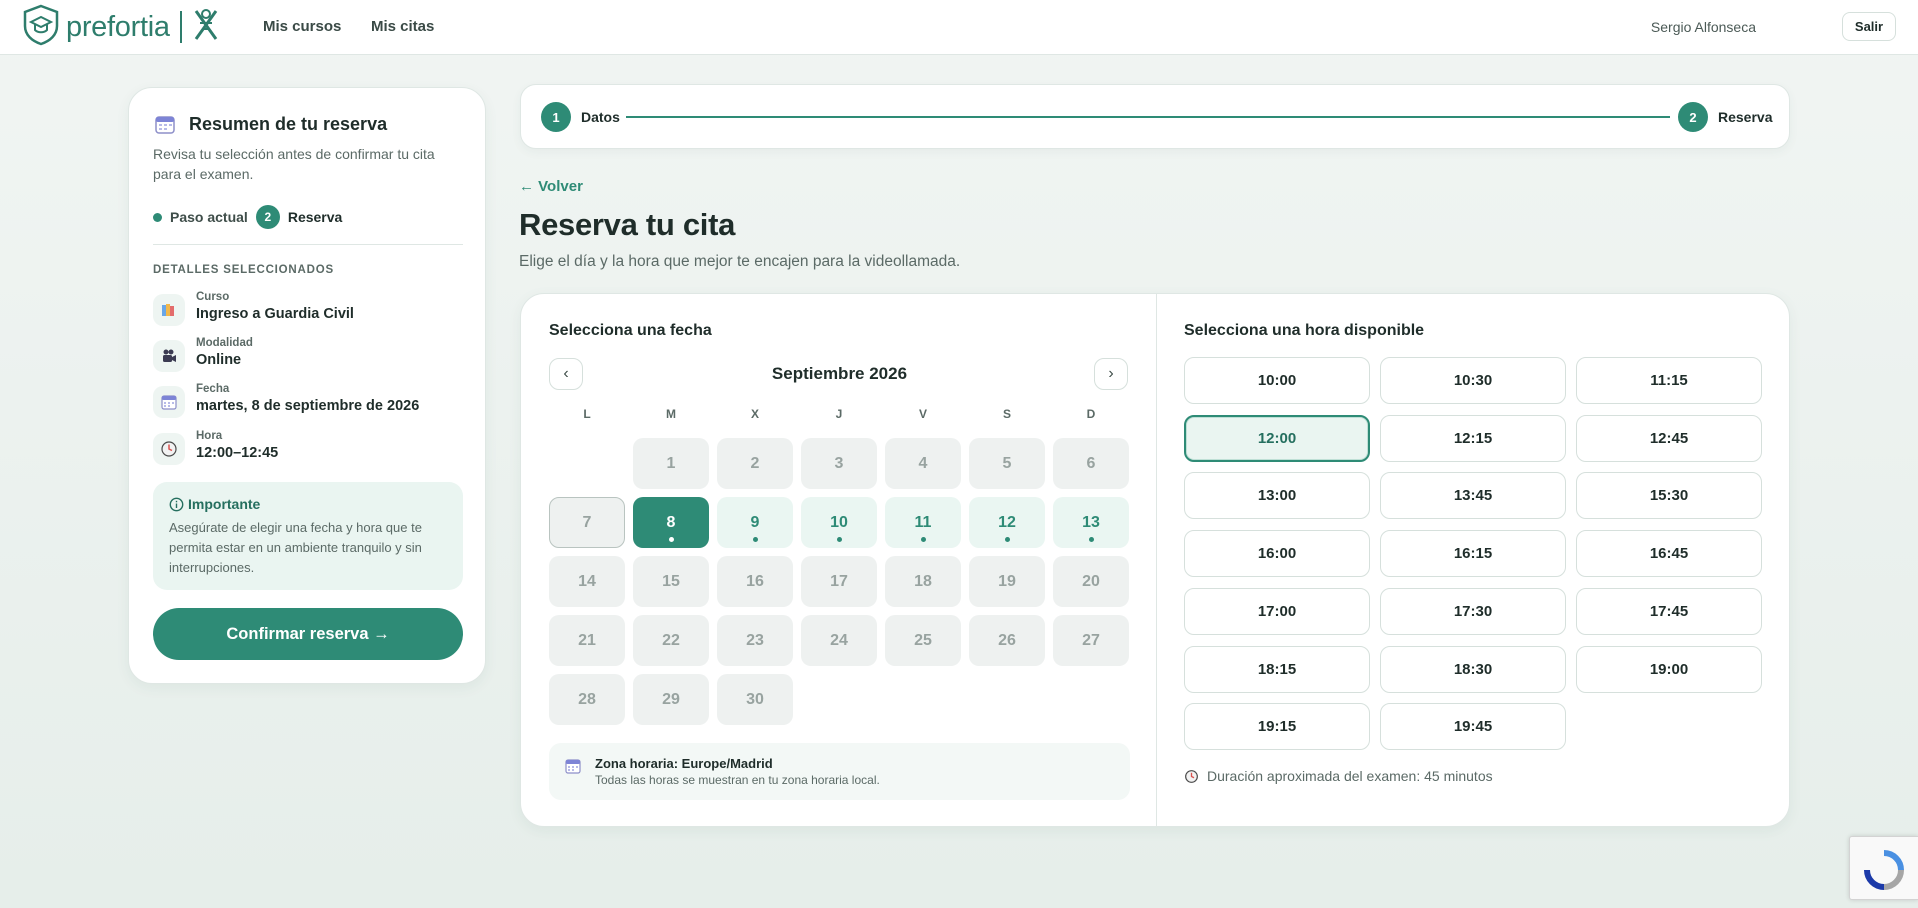 Image resolution: width=1918 pixels, height=908 pixels. What do you see at coordinates (1091, 581) in the screenshot?
I see `calendar-day: 20` at bounding box center [1091, 581].